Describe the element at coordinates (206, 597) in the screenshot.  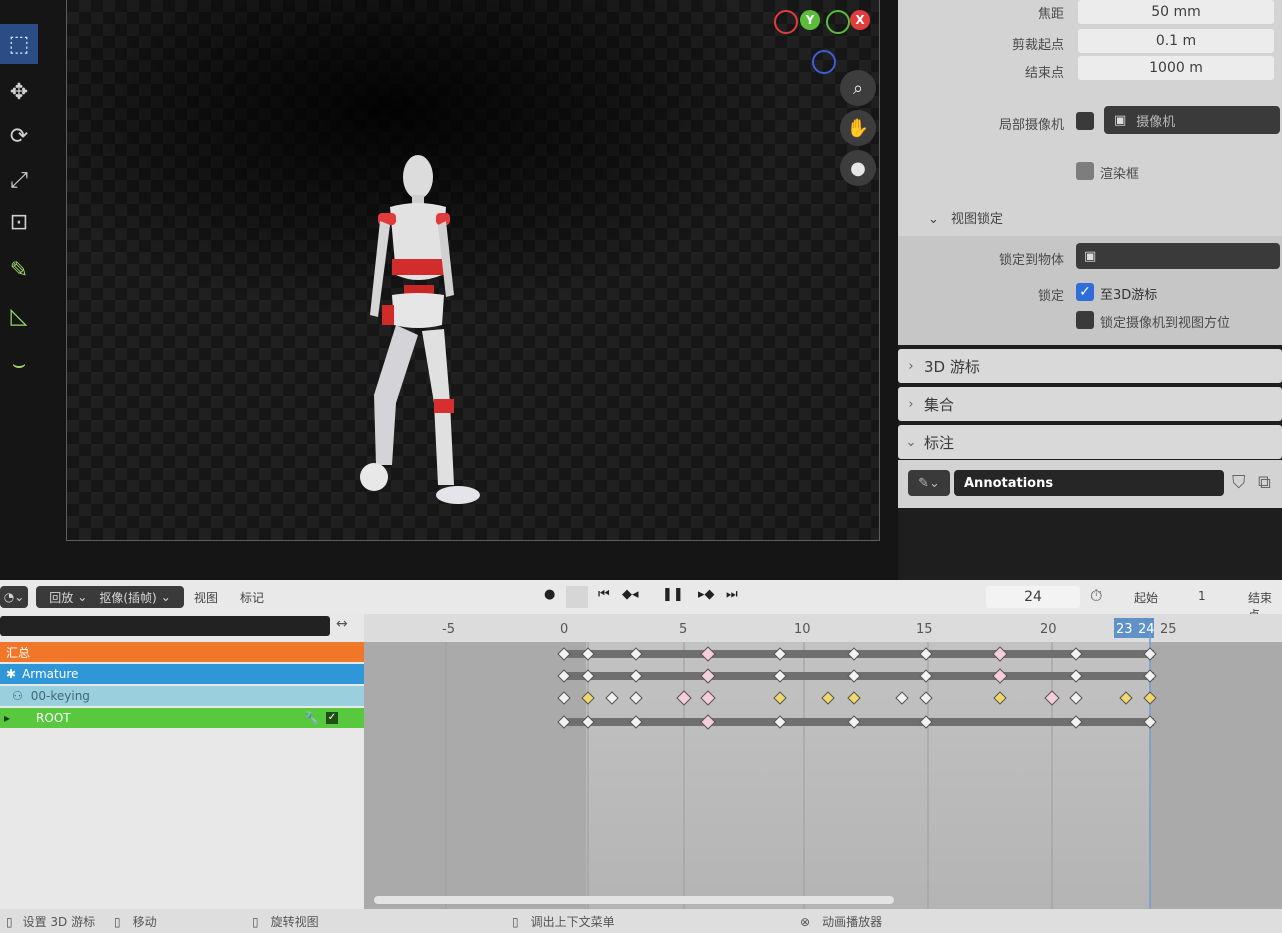
I see `view-menu: 视图` at that location.